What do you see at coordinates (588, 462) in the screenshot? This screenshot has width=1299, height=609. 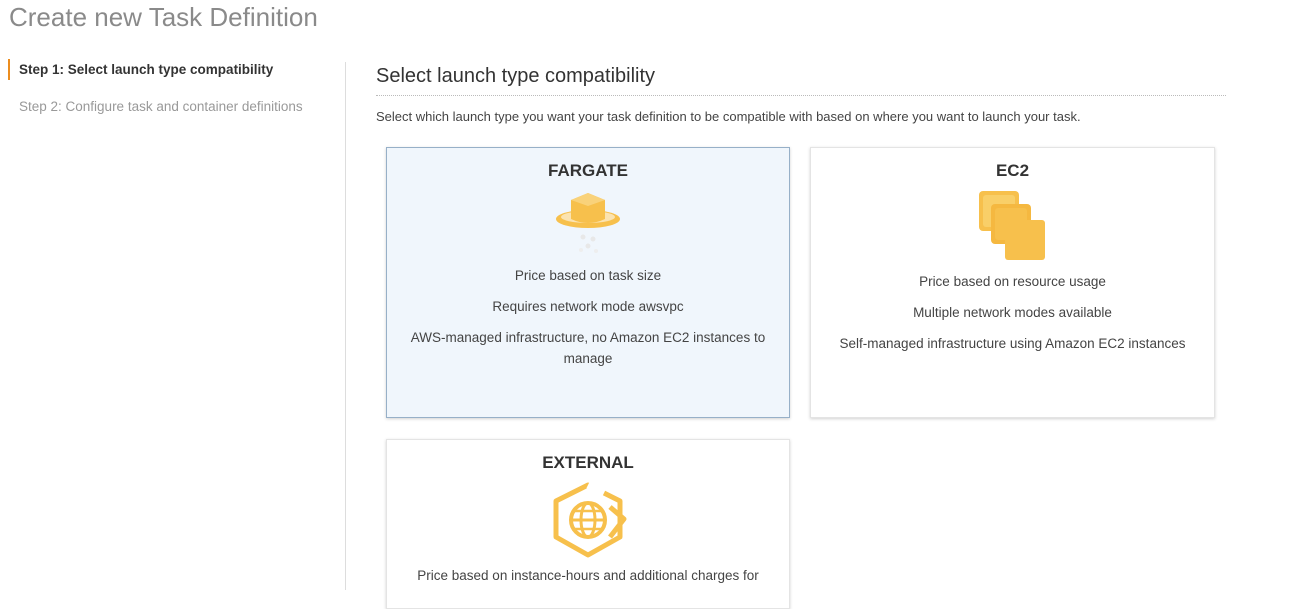 I see `card-title: EXTERNAL` at bounding box center [588, 462].